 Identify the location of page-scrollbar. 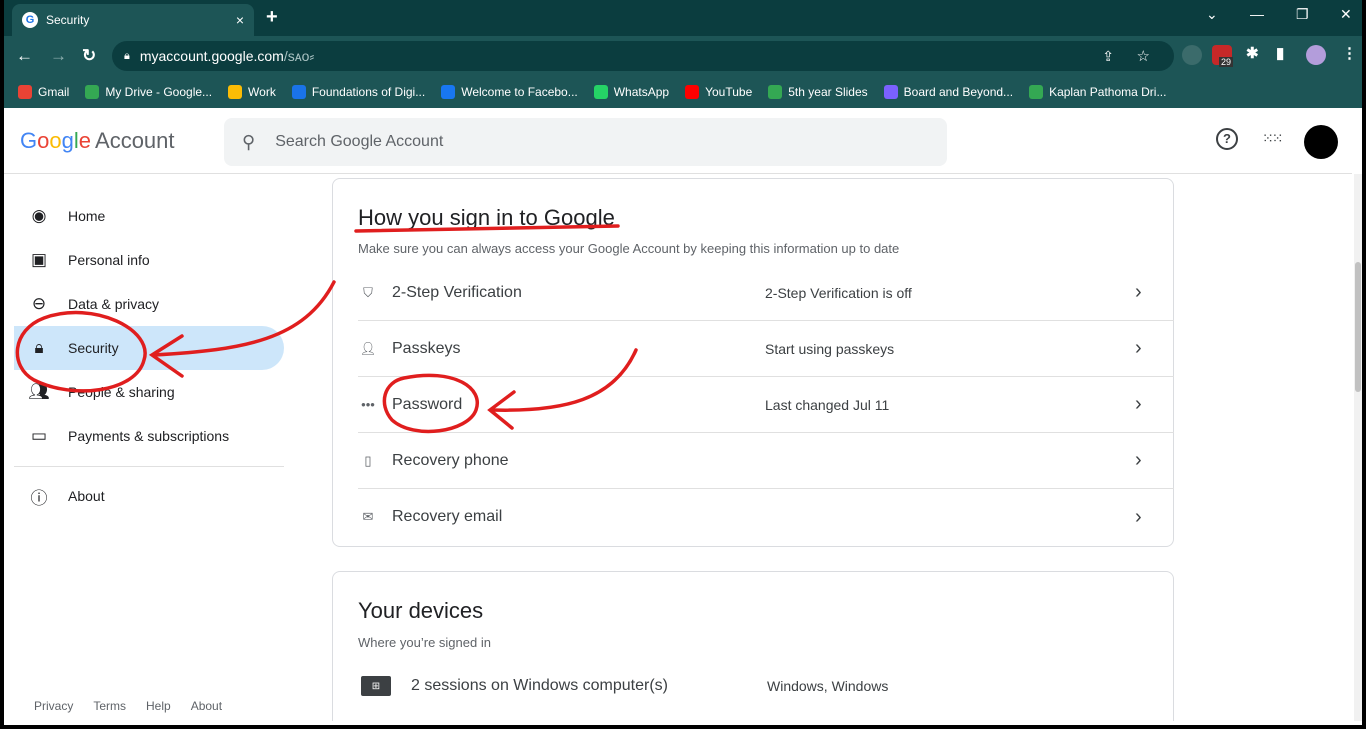
(1358, 447).